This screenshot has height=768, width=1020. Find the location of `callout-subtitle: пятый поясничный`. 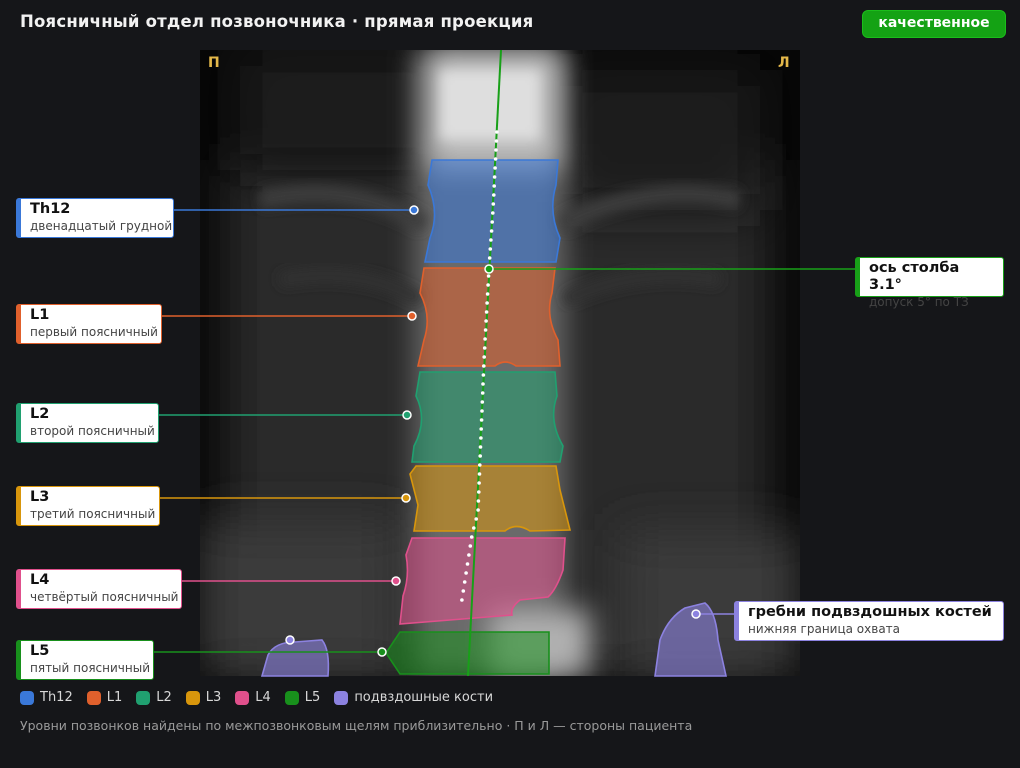

callout-subtitle: пятый поясничный is located at coordinates (90, 668).